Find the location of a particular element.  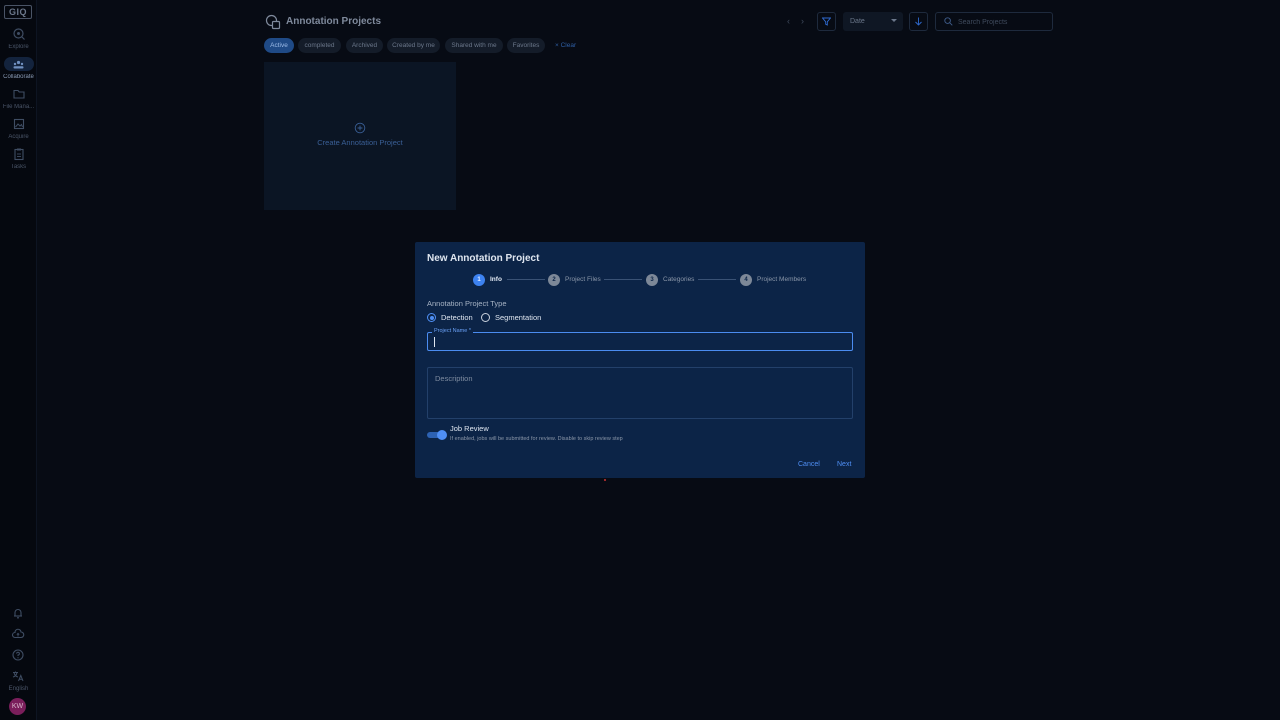

clear-filters-button: × Clear is located at coordinates (565, 45).